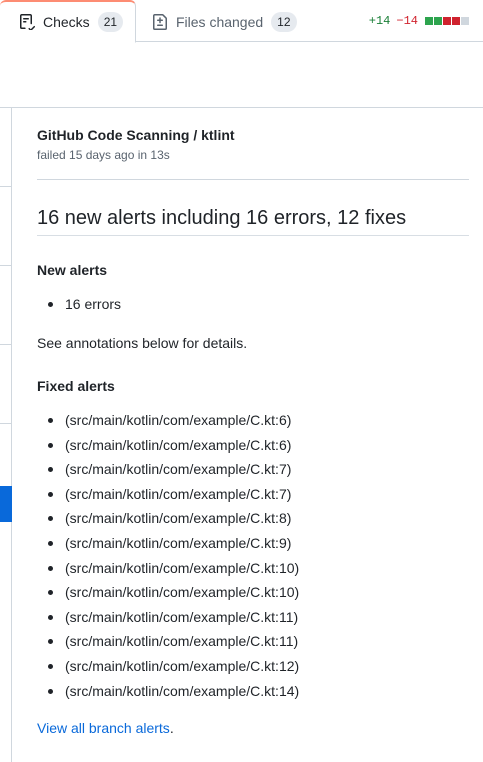 Image resolution: width=483 pixels, height=762 pixels. I want to click on check-subtitle: failed 15 days ago in 13s, so click(103, 155).